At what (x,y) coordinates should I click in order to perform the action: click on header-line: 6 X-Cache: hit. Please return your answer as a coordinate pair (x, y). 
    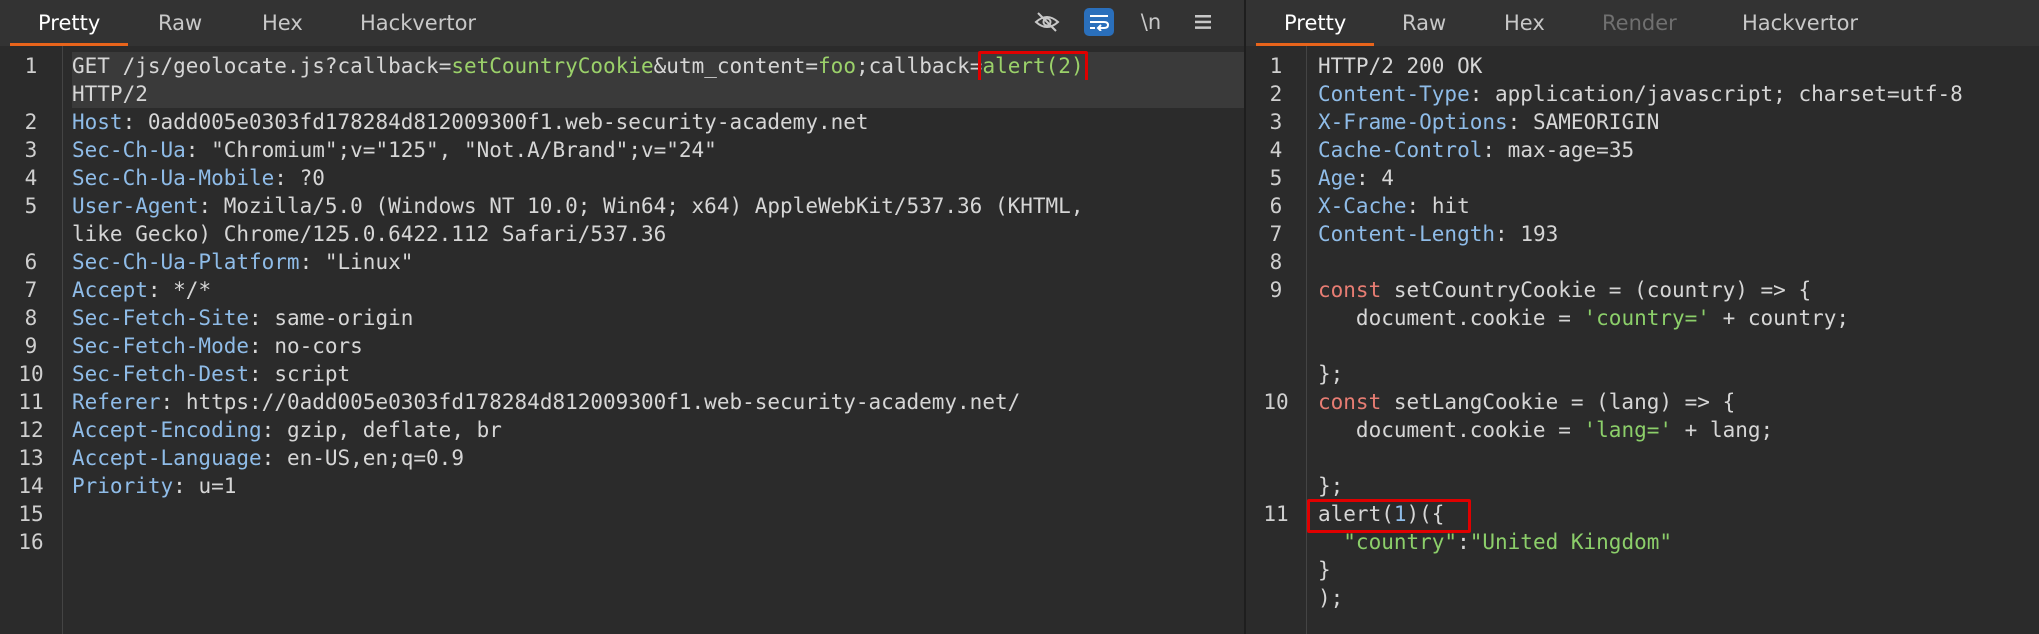
    Looking at the image, I should click on (1654, 206).